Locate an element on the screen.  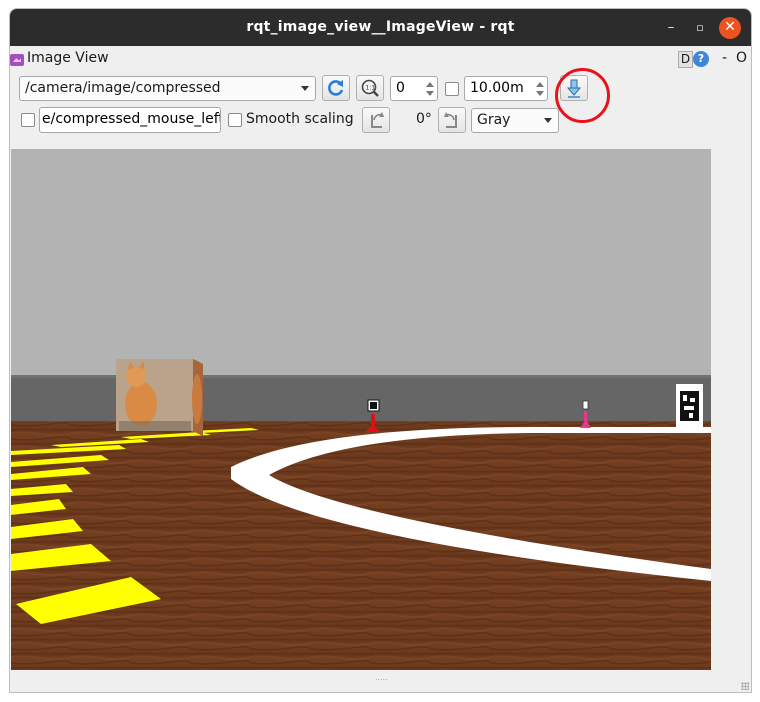
rotate-right-icon is located at coordinates (450, 120).